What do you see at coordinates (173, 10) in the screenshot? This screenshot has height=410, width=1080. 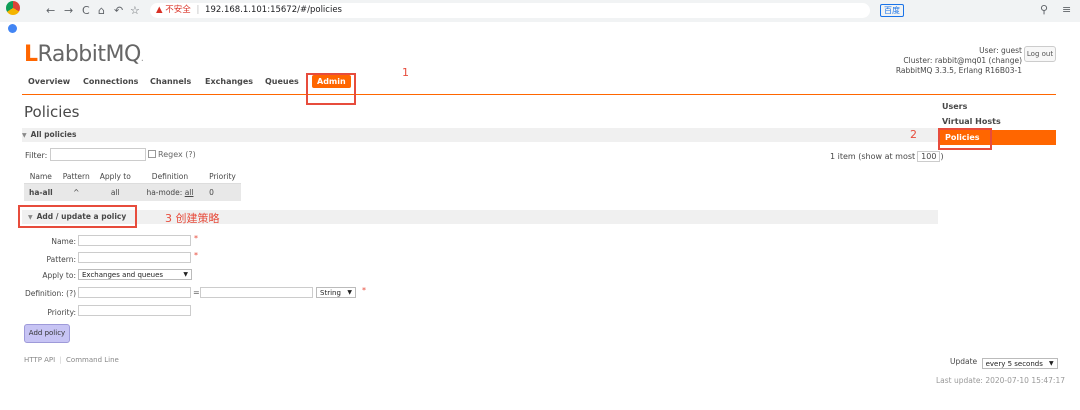 I see `insecure-warning: ▲ 不安全` at bounding box center [173, 10].